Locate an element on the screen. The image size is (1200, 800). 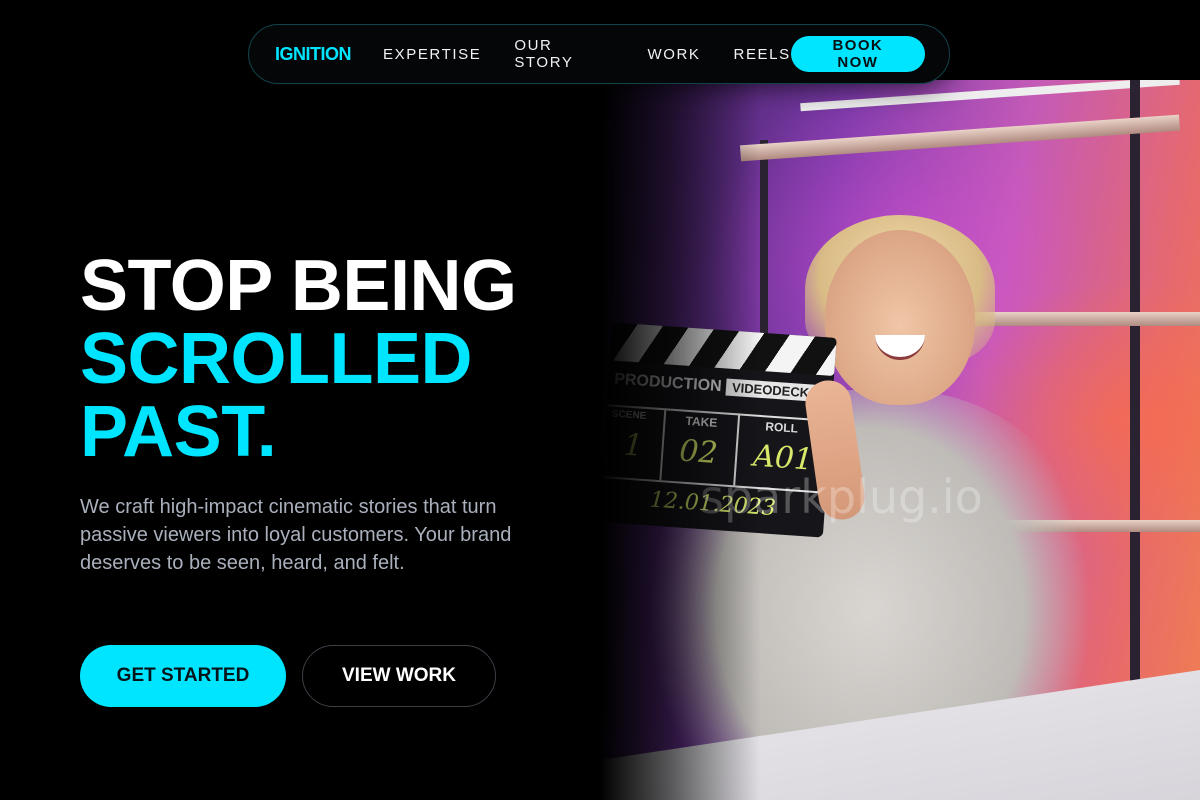
clapper-scene-label: SCENE is located at coordinates (629, 415).